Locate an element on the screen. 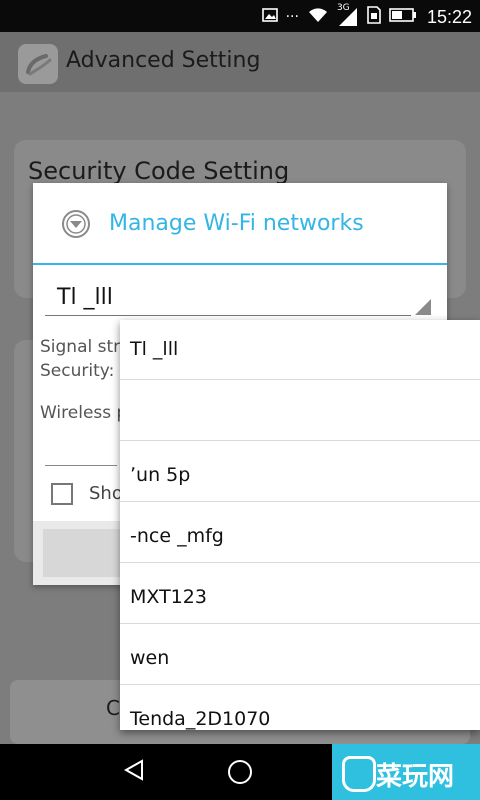  spinner-underline is located at coordinates (228, 315).